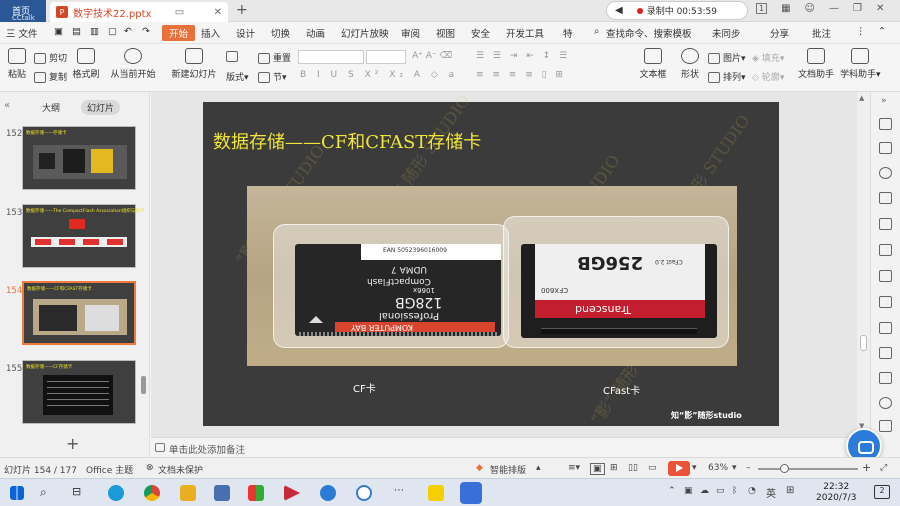  What do you see at coordinates (810, 8) in the screenshot?
I see `user-icon: ☺` at bounding box center [810, 8].